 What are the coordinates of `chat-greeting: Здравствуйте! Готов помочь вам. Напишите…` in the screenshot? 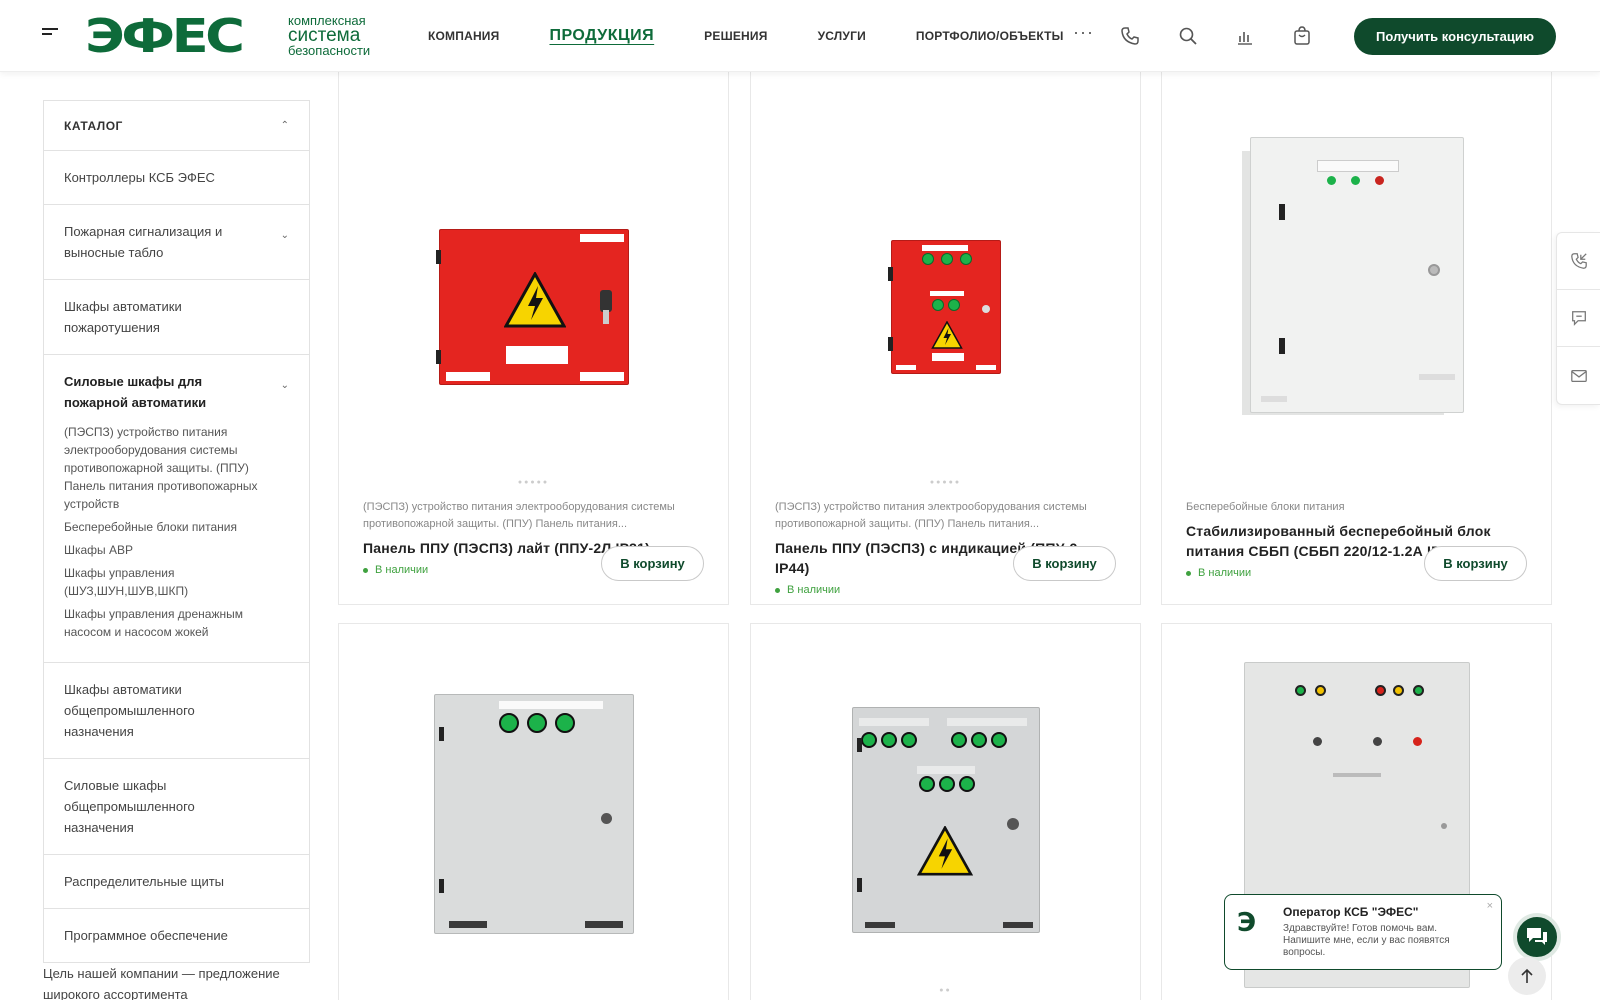 It's located at (1366, 940).